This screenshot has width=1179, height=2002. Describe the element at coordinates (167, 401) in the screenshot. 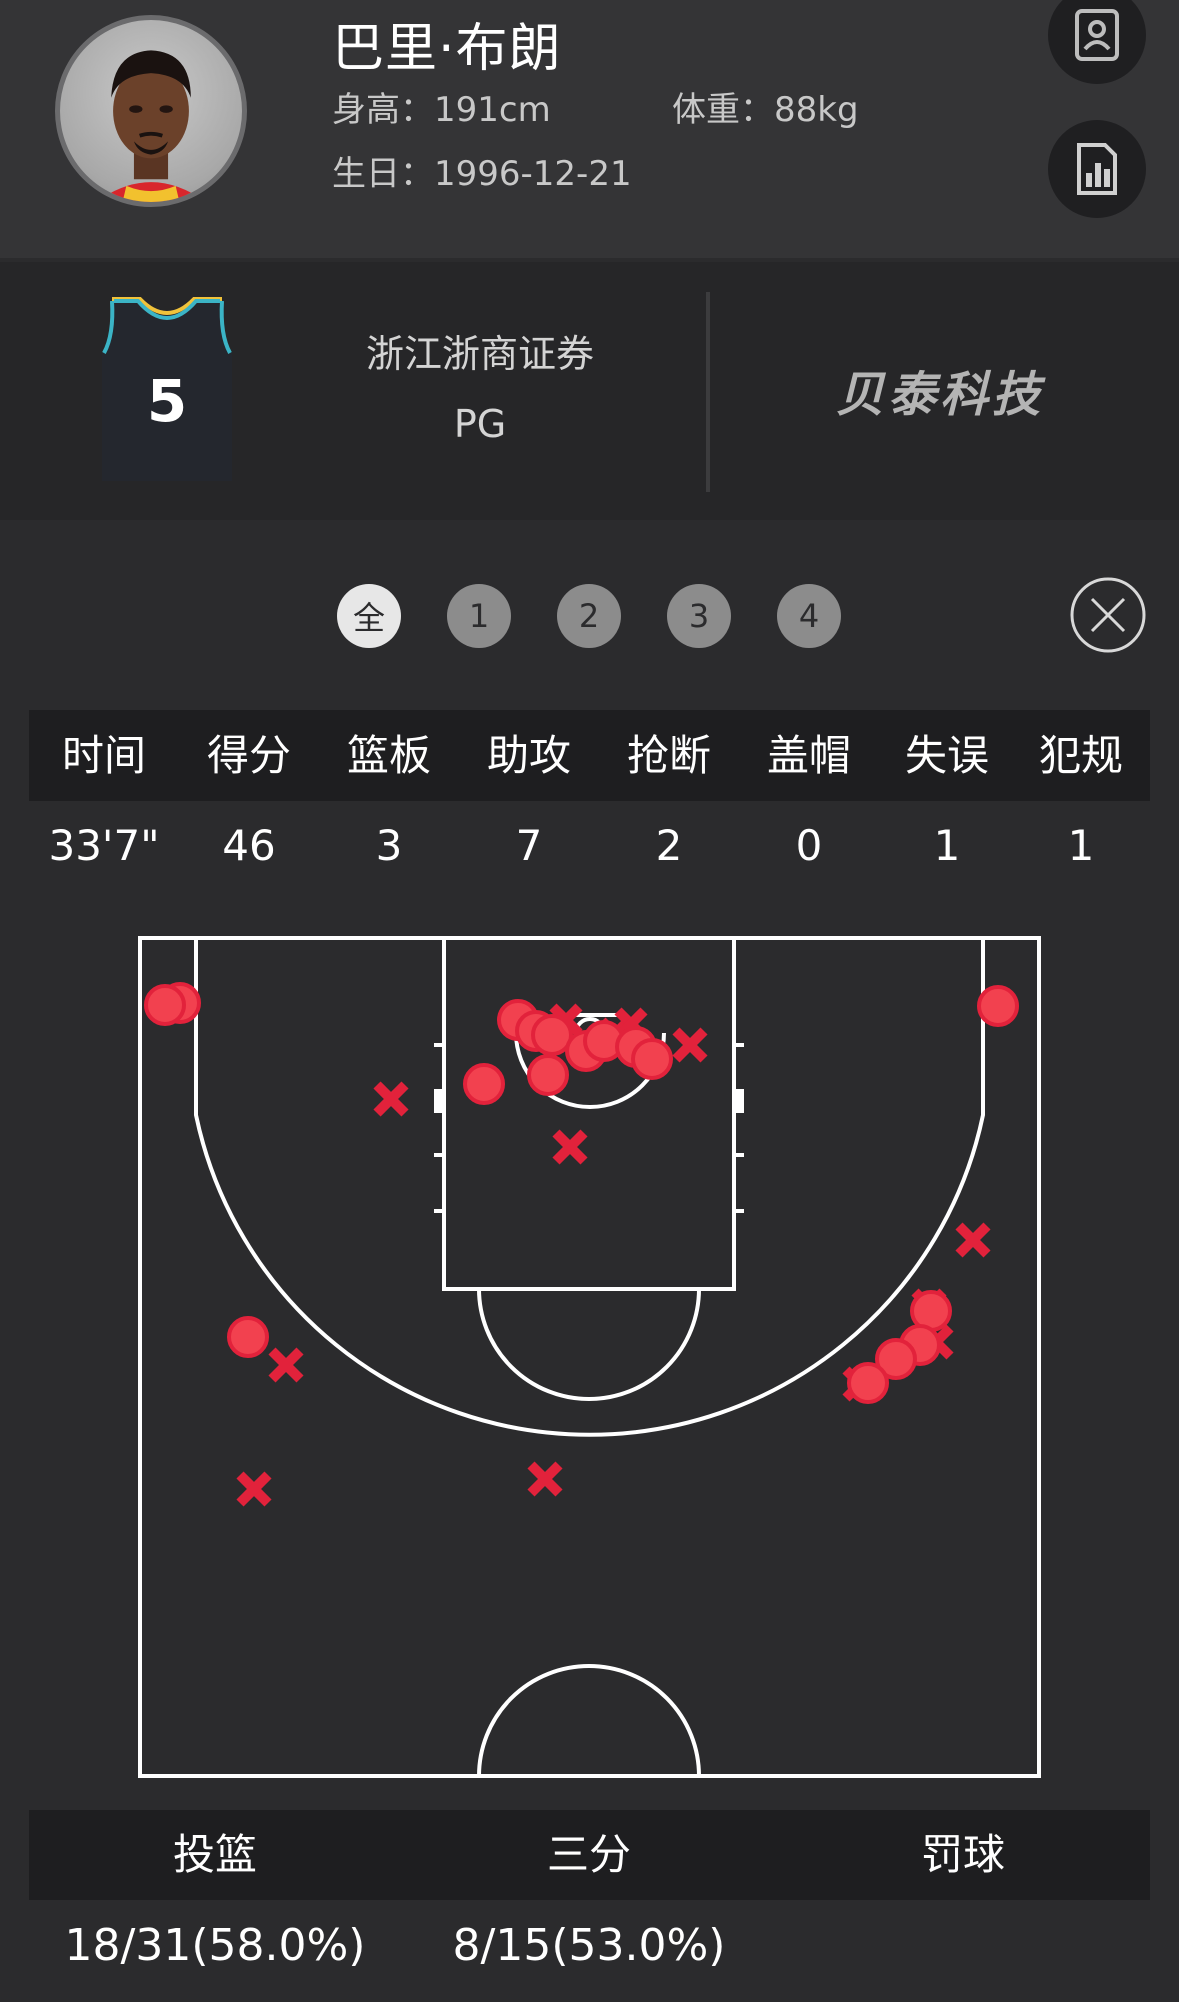

I see `jersey-number: 5` at that location.